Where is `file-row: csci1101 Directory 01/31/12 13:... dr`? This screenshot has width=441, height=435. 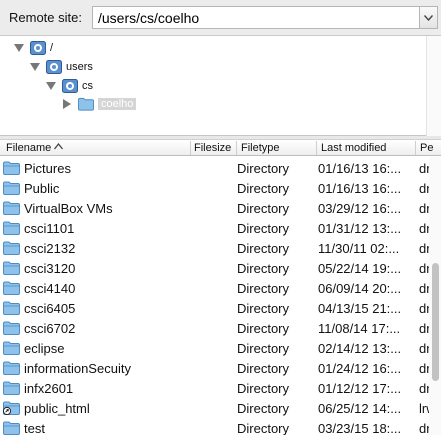 file-row: csci1101 Directory 01/31/12 13:... dr is located at coordinates (220, 228).